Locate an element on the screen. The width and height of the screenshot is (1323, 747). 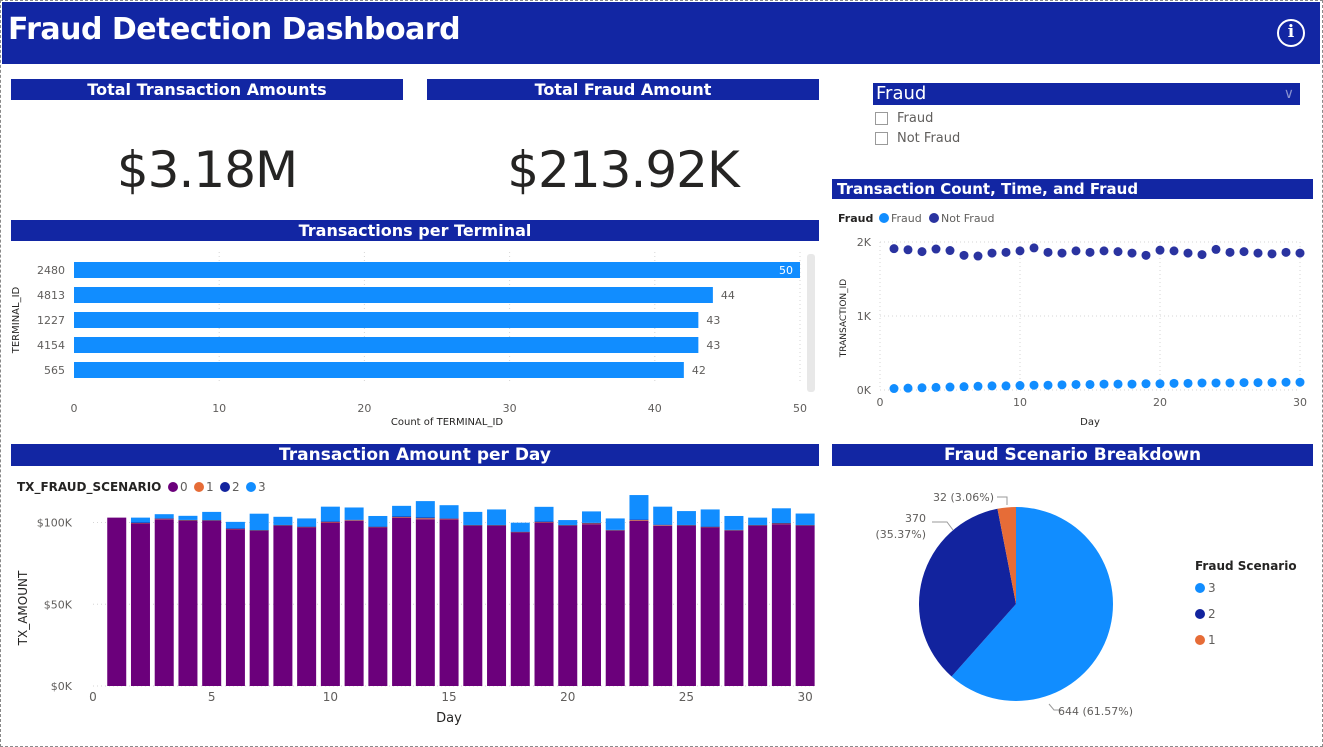
fraud-slicer-header: Fraud ∨ is located at coordinates (1086, 94).